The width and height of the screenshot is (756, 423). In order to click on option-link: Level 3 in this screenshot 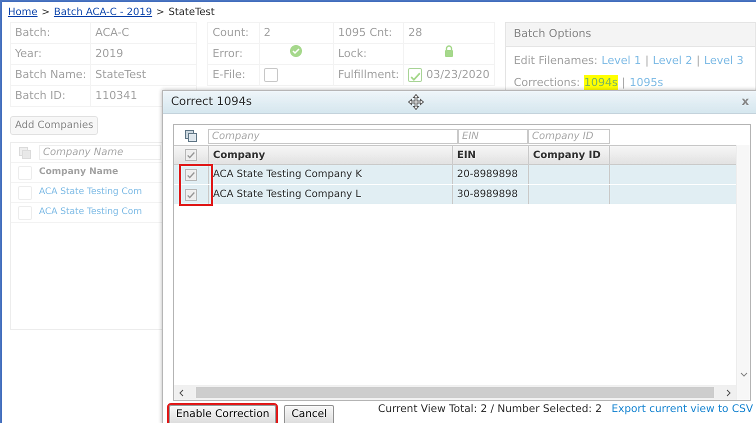, I will do `click(724, 61)`.